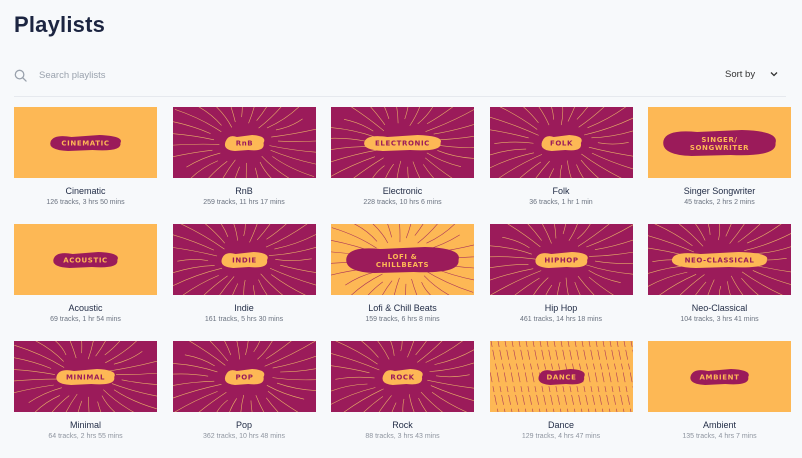 This screenshot has height=458, width=802. I want to click on playlist-cover: RnB, so click(244, 142).